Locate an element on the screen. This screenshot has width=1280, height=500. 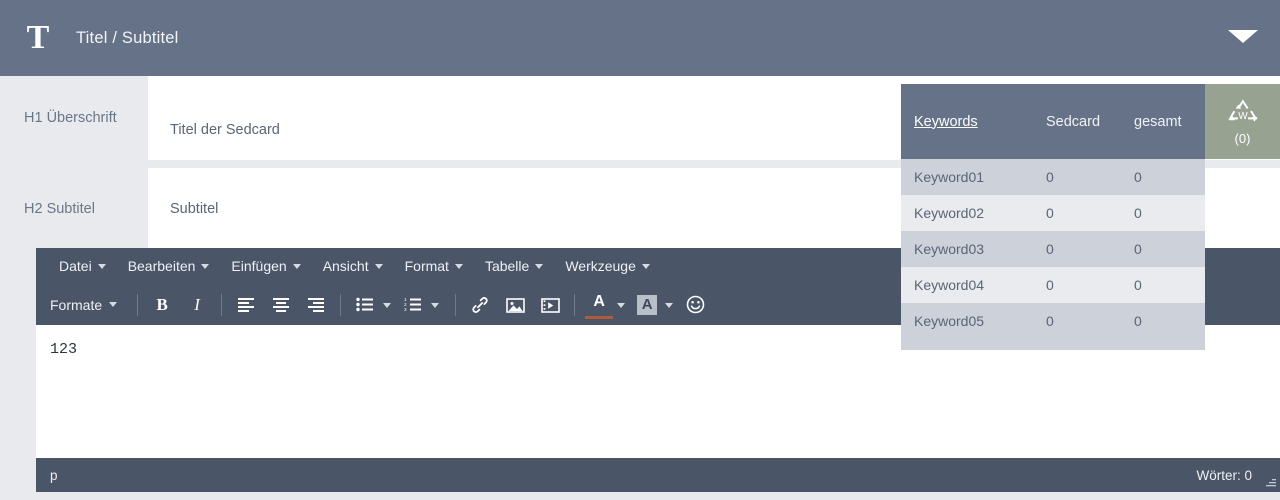
numbered-list-icon: 1 2 3 is located at coordinates (413, 304).